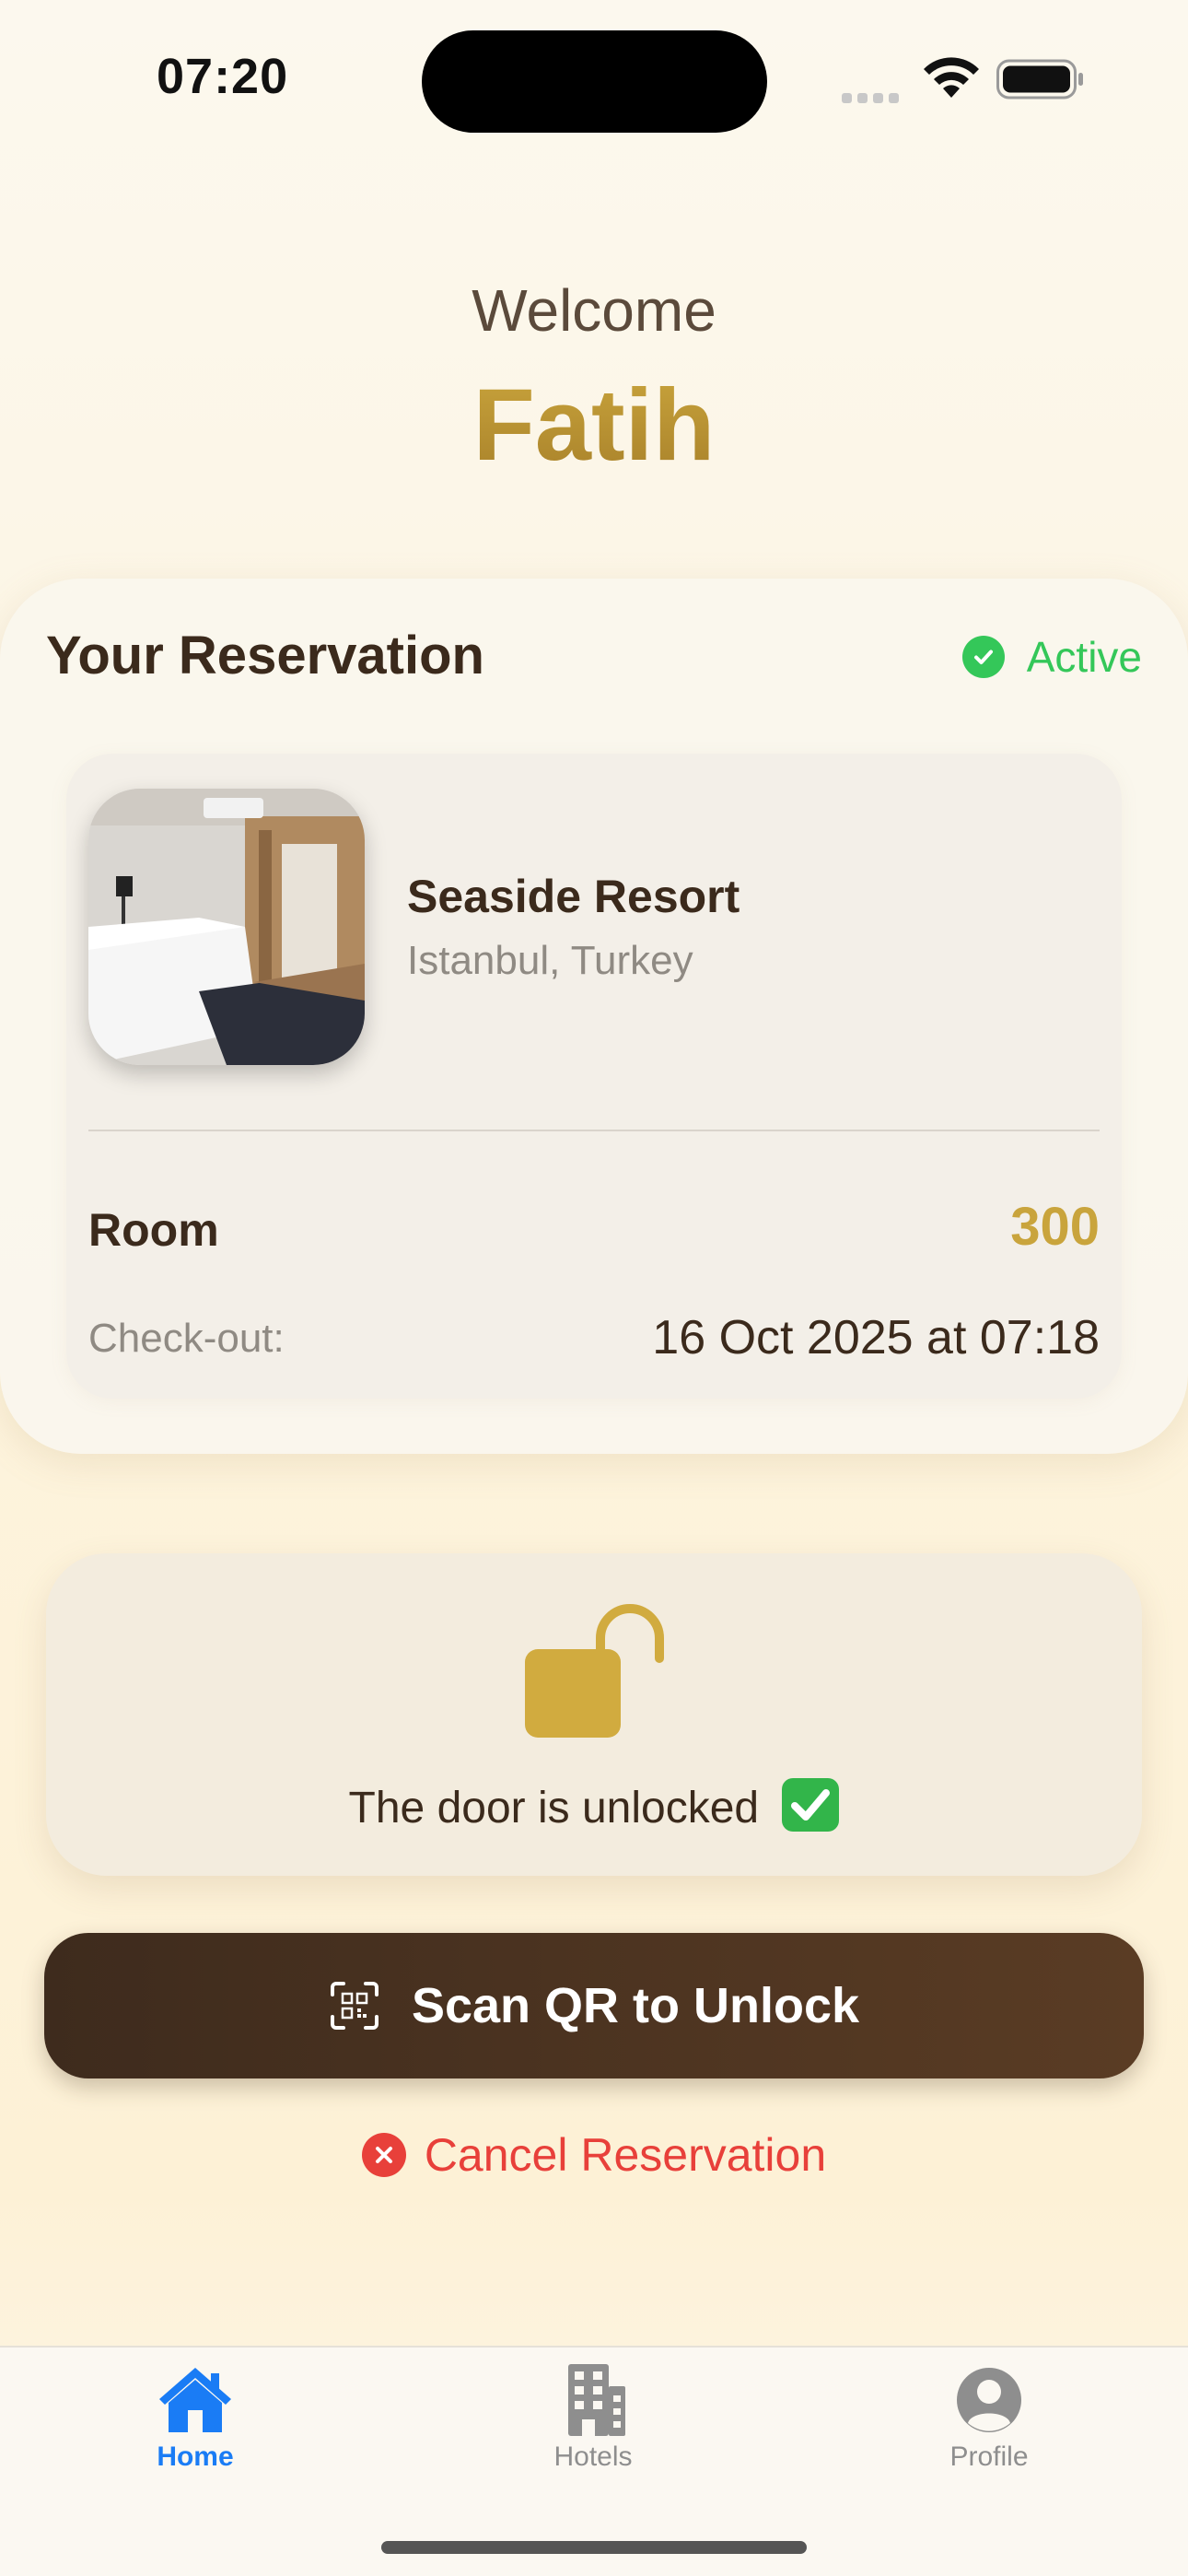  I want to click on tab-hotels: Hotels, so click(593, 2418).